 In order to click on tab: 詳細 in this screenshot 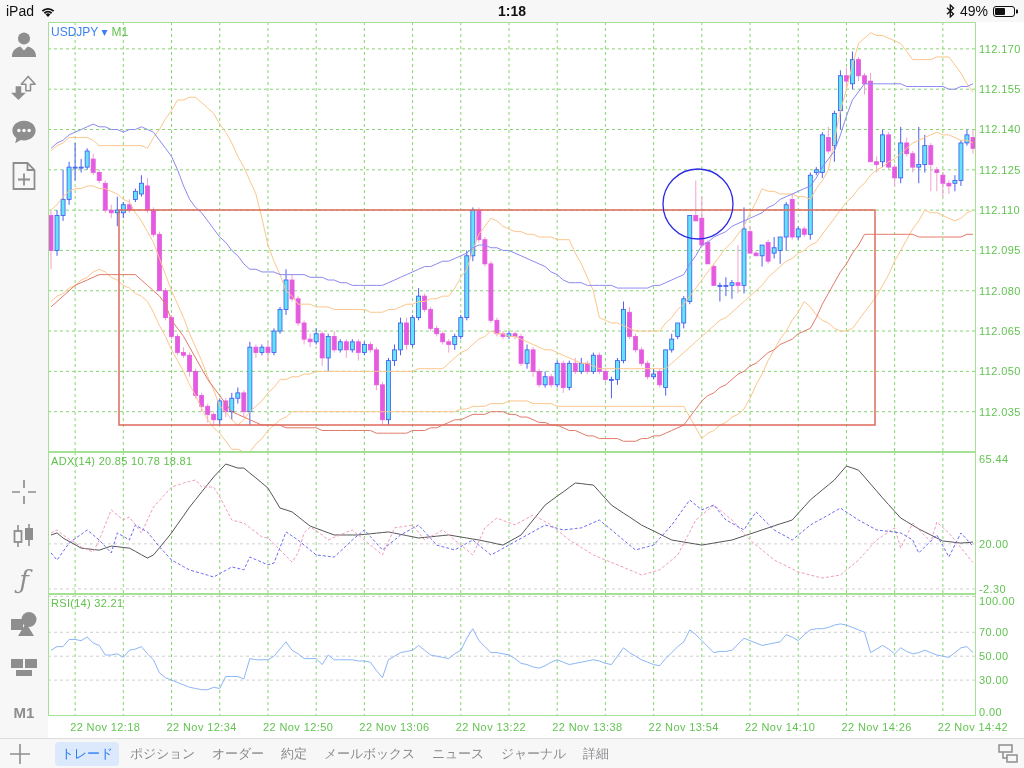, I will do `click(596, 753)`.